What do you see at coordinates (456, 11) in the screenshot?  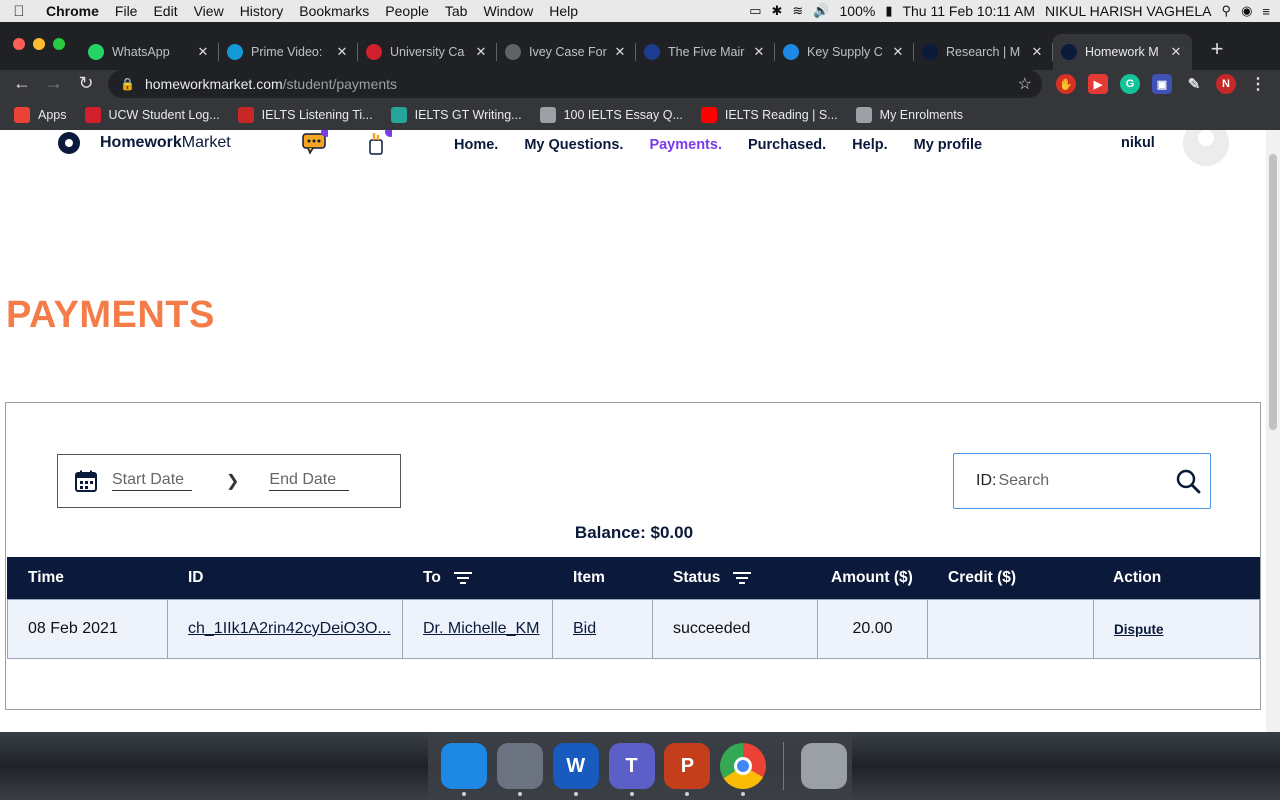 I see `menu-tab: Tab` at bounding box center [456, 11].